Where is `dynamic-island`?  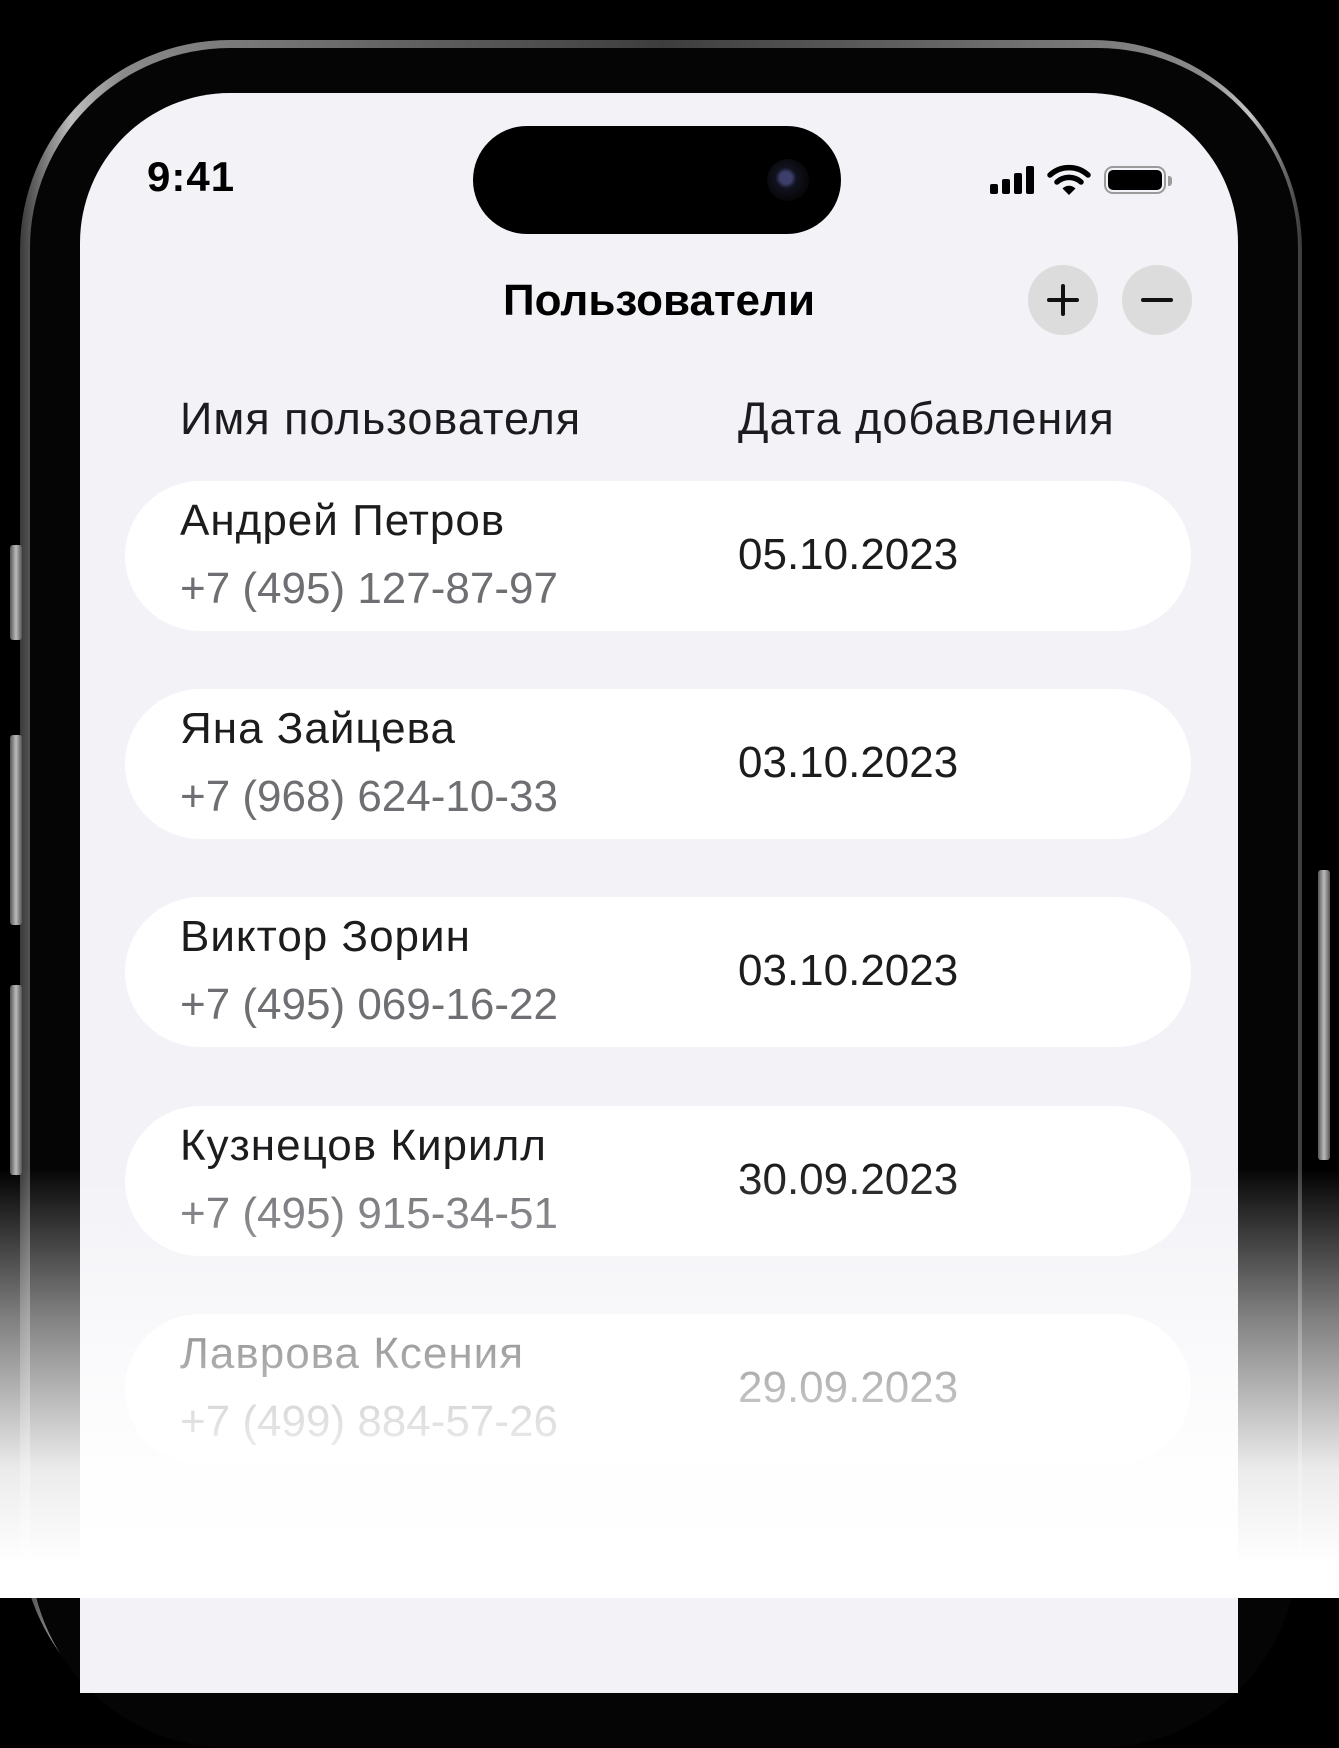 dynamic-island is located at coordinates (657, 180).